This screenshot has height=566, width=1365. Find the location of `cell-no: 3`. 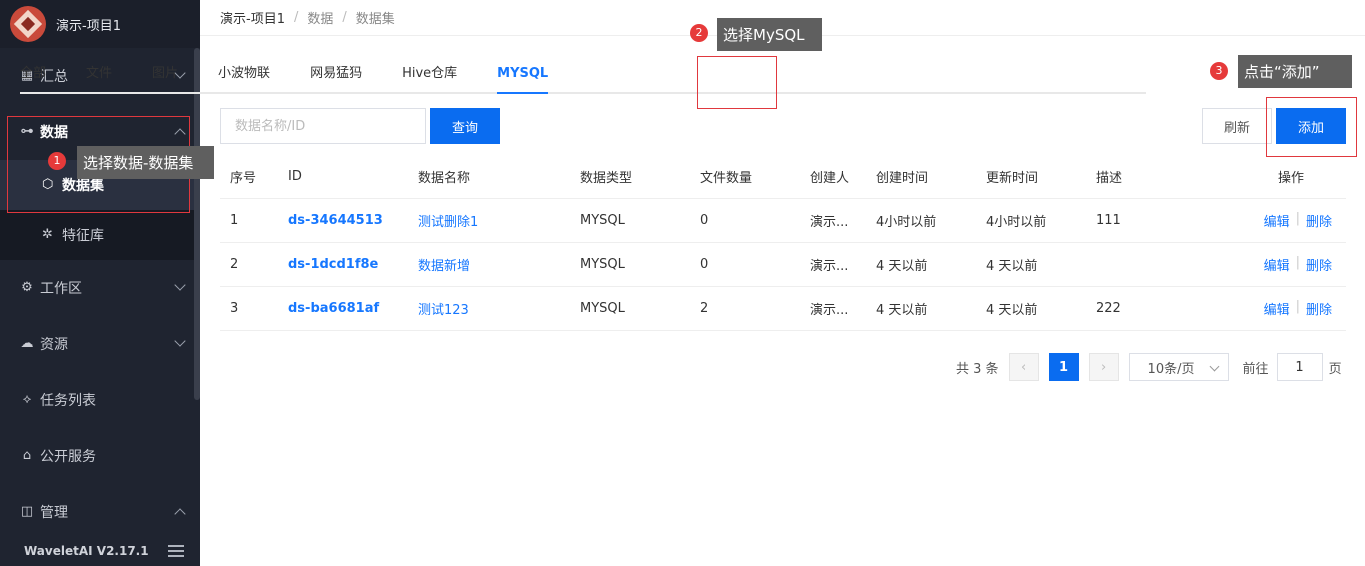

cell-no: 3 is located at coordinates (234, 308).